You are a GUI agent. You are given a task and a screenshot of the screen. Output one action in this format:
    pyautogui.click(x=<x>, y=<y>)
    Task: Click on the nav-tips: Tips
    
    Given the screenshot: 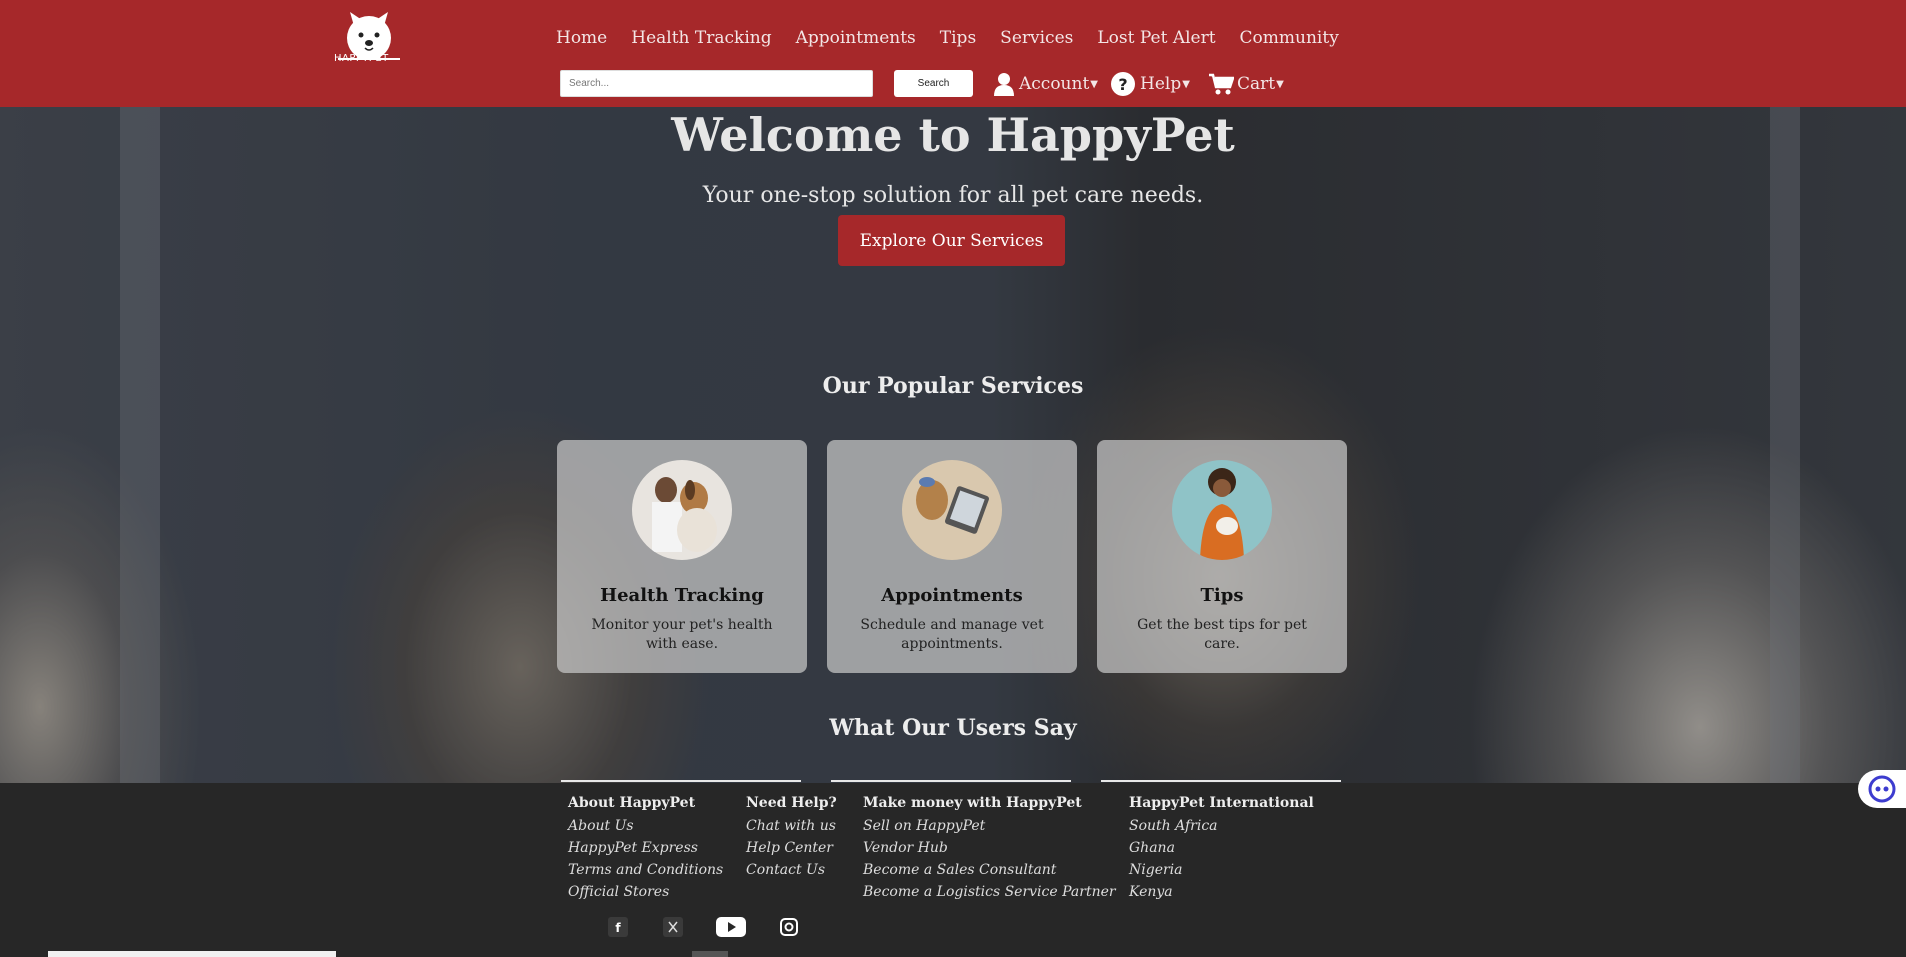 What is the action you would take?
    pyautogui.click(x=958, y=38)
    